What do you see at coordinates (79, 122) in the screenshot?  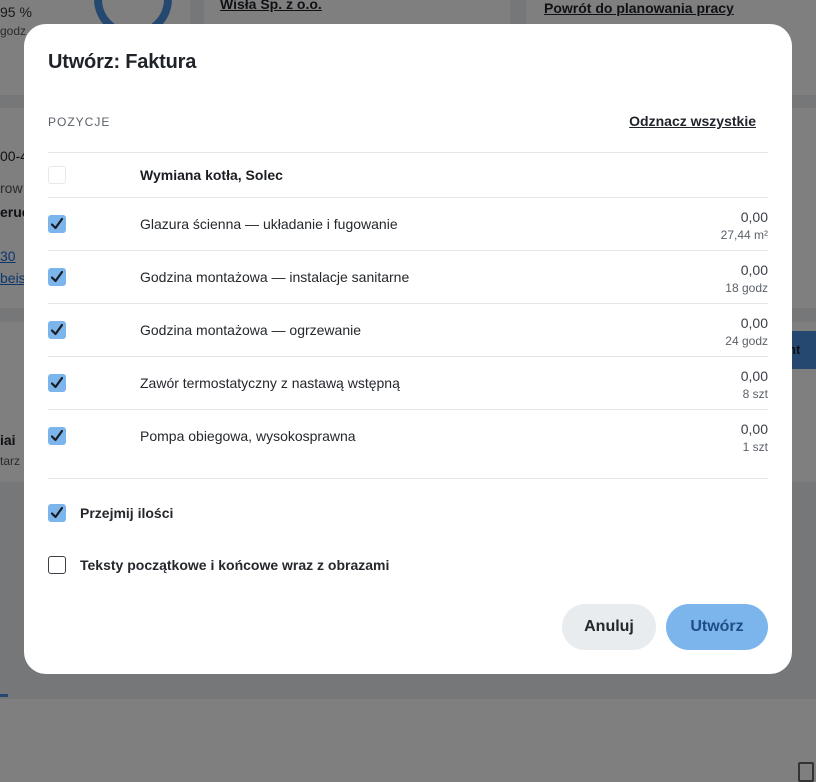 I see `items-section-label: POZYCJE` at bounding box center [79, 122].